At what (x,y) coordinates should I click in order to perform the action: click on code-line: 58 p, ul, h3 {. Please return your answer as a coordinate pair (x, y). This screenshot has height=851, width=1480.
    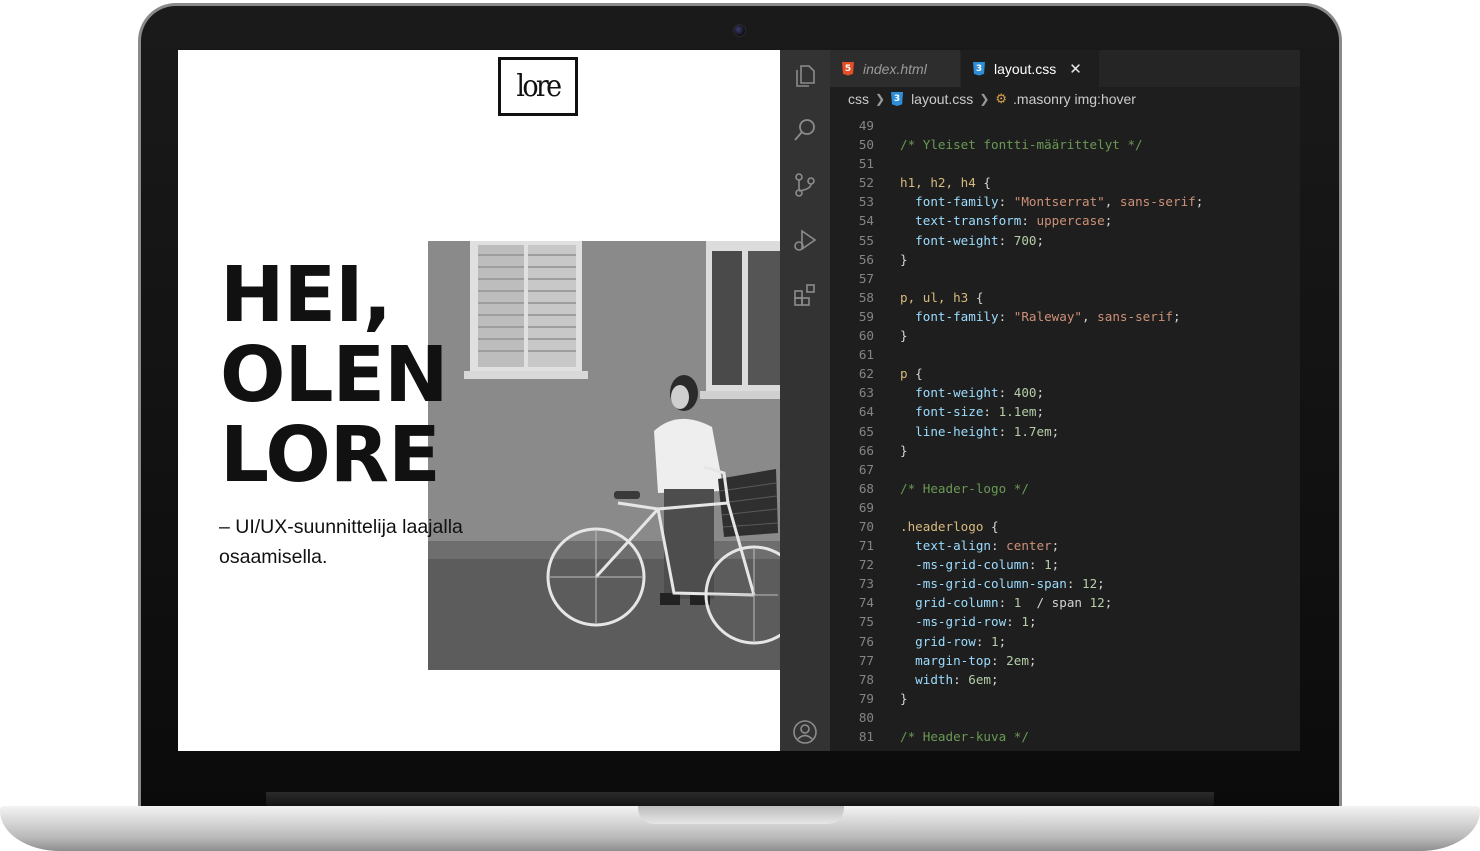
    Looking at the image, I should click on (1065, 297).